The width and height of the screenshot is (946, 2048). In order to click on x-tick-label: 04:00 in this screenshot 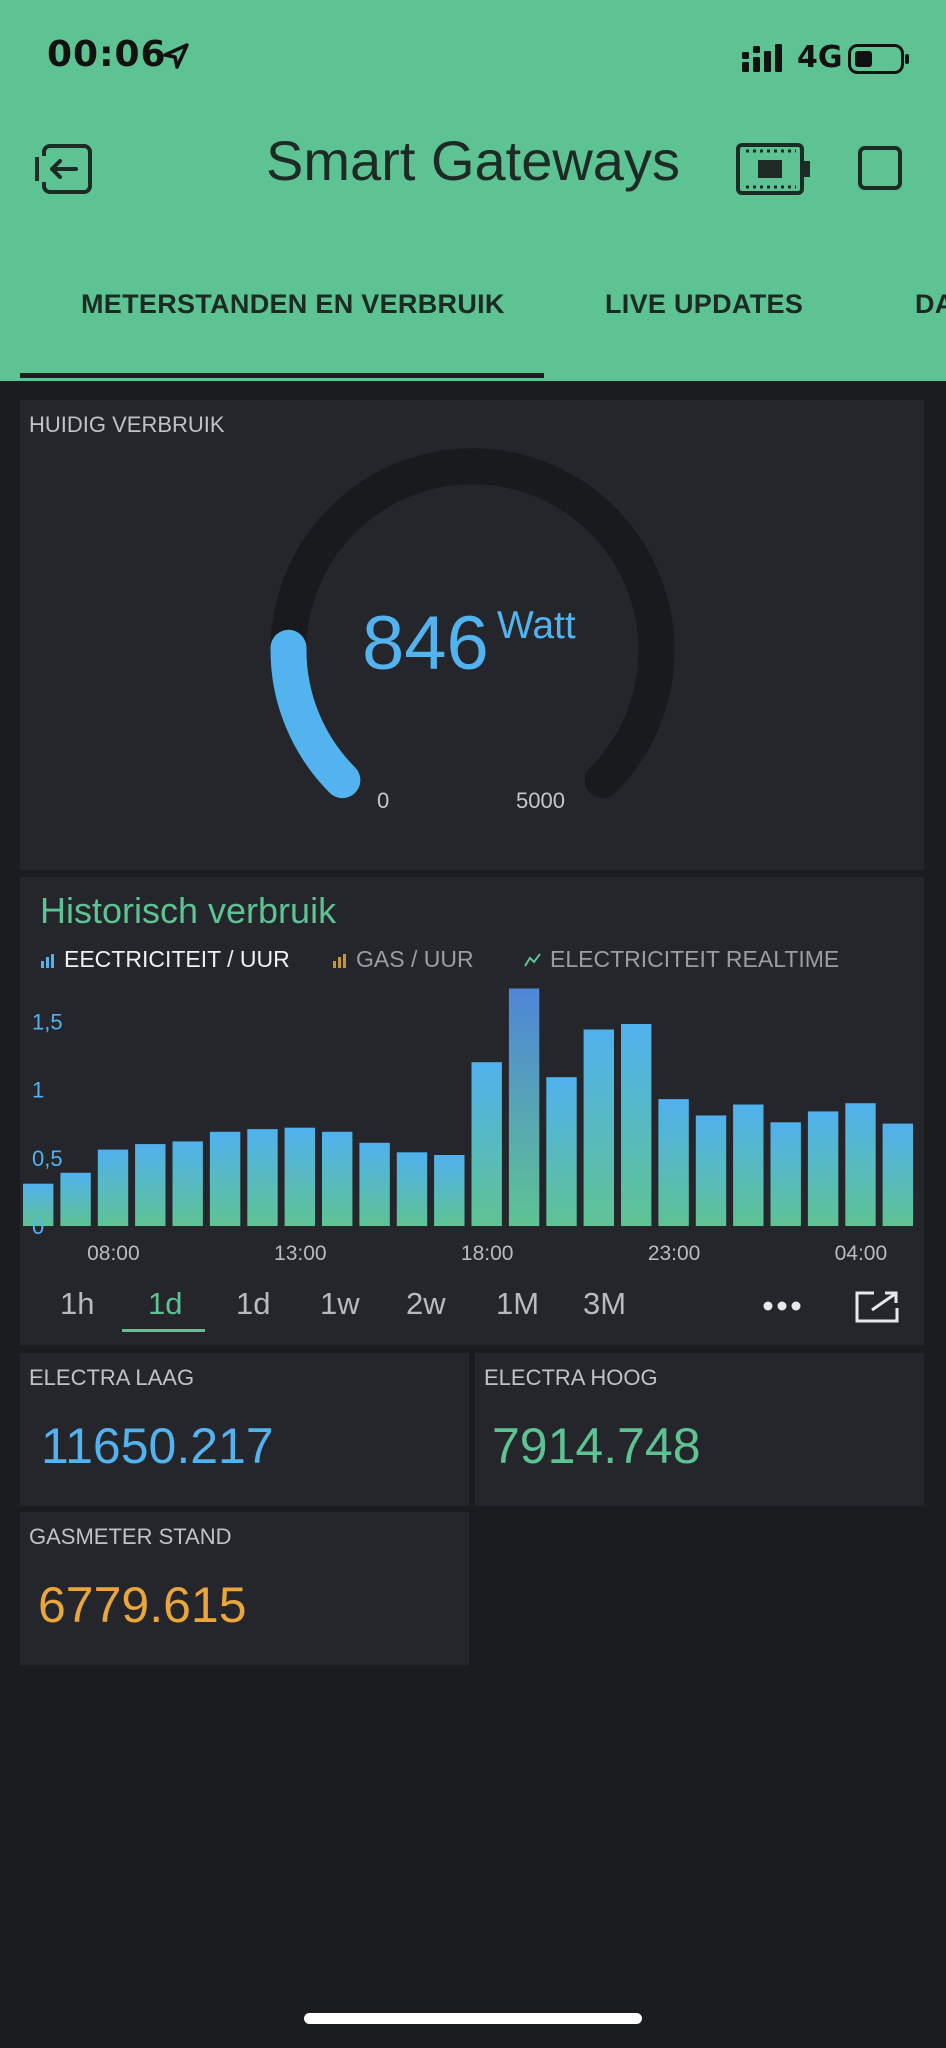, I will do `click(861, 1253)`.